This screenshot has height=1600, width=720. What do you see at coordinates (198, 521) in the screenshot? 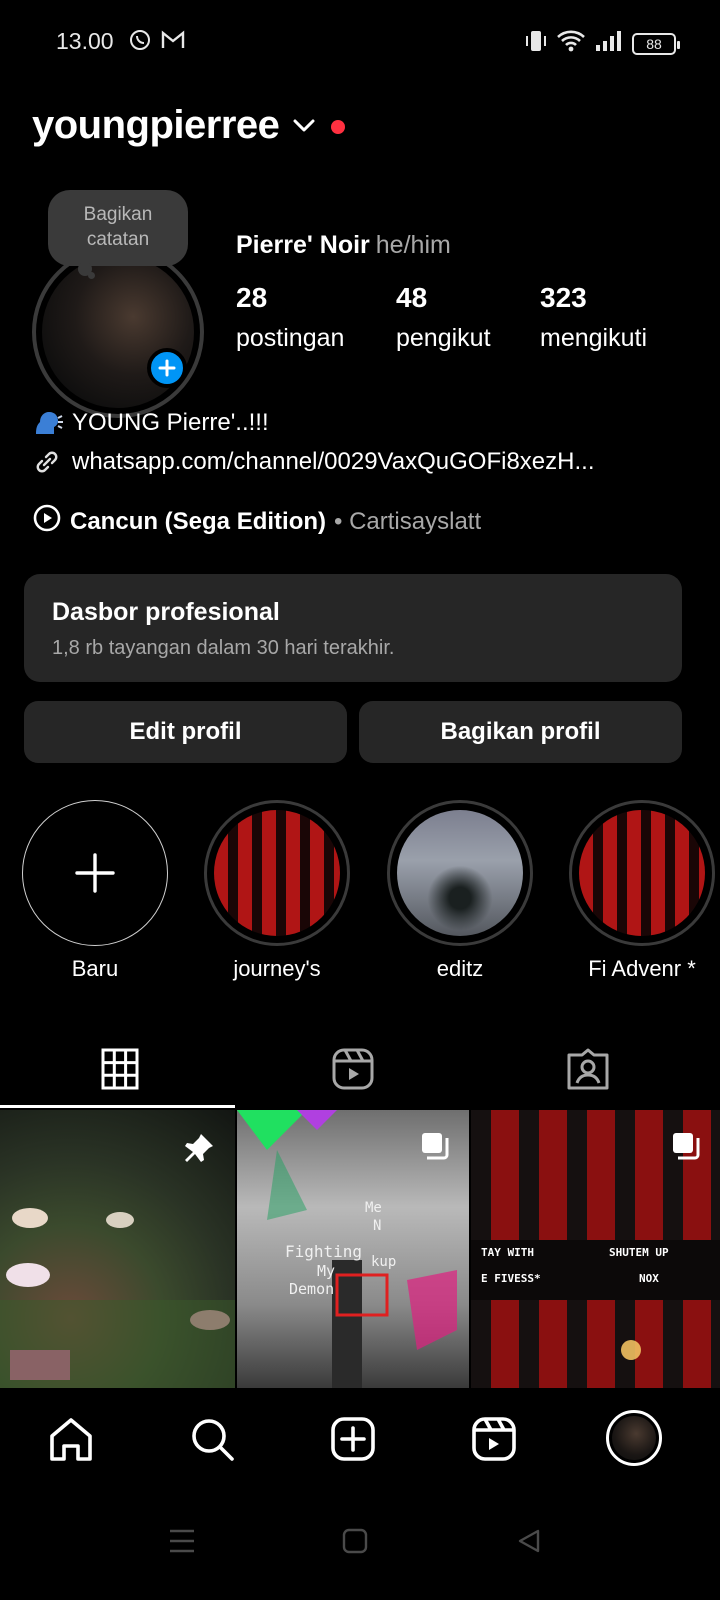
I see `music-title: Cancun (Sega Edition)` at bounding box center [198, 521].